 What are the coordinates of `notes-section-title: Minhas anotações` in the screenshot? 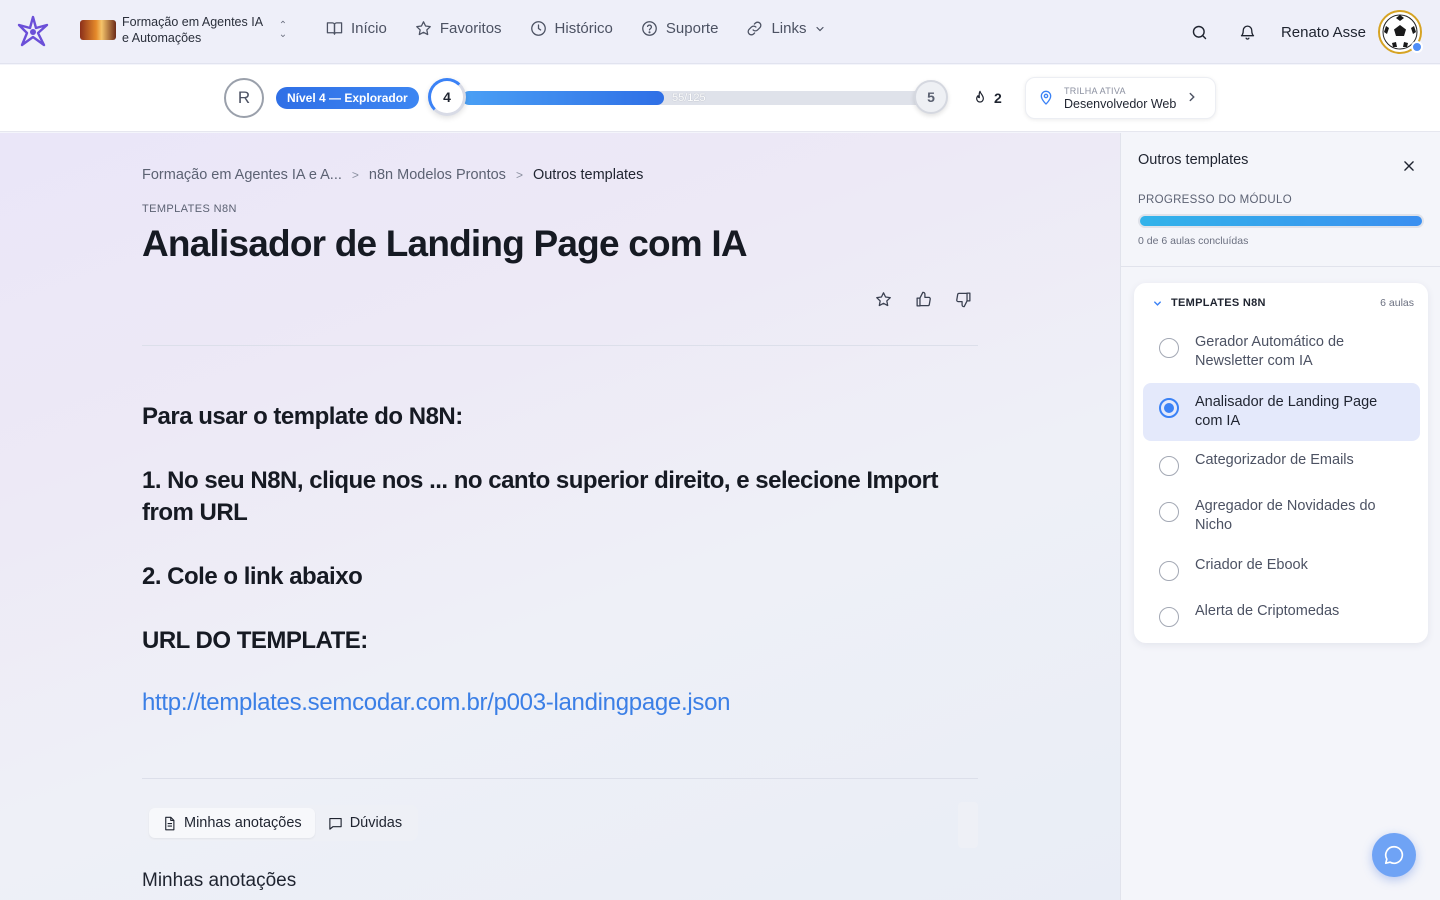 It's located at (219, 880).